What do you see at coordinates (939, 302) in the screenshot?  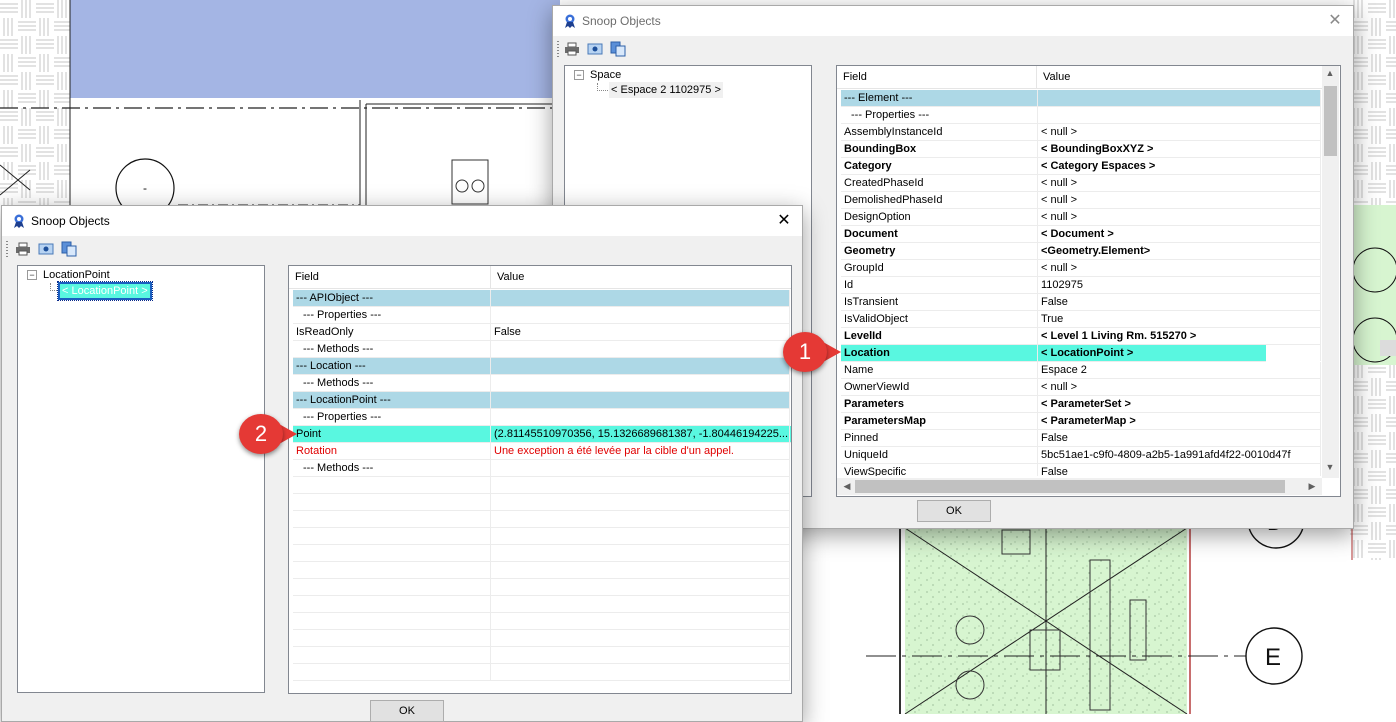 I see `field-cell: IsTransient` at bounding box center [939, 302].